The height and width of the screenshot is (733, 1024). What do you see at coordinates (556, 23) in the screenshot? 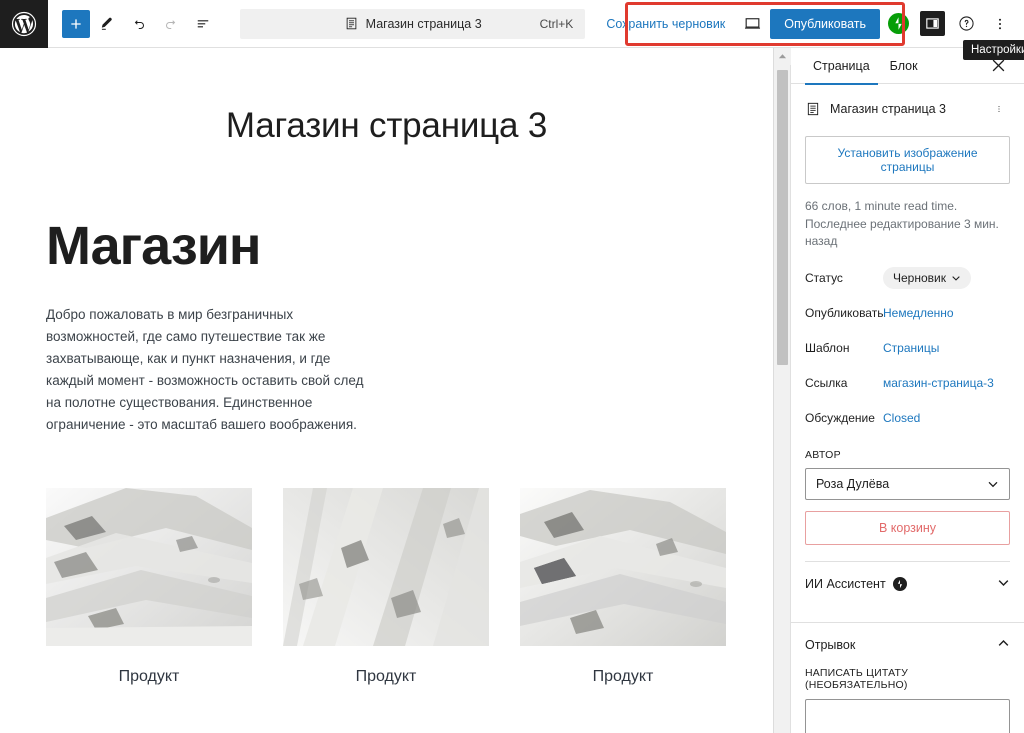
I see `command-shortcut-hint: Ctrl+K` at bounding box center [556, 23].